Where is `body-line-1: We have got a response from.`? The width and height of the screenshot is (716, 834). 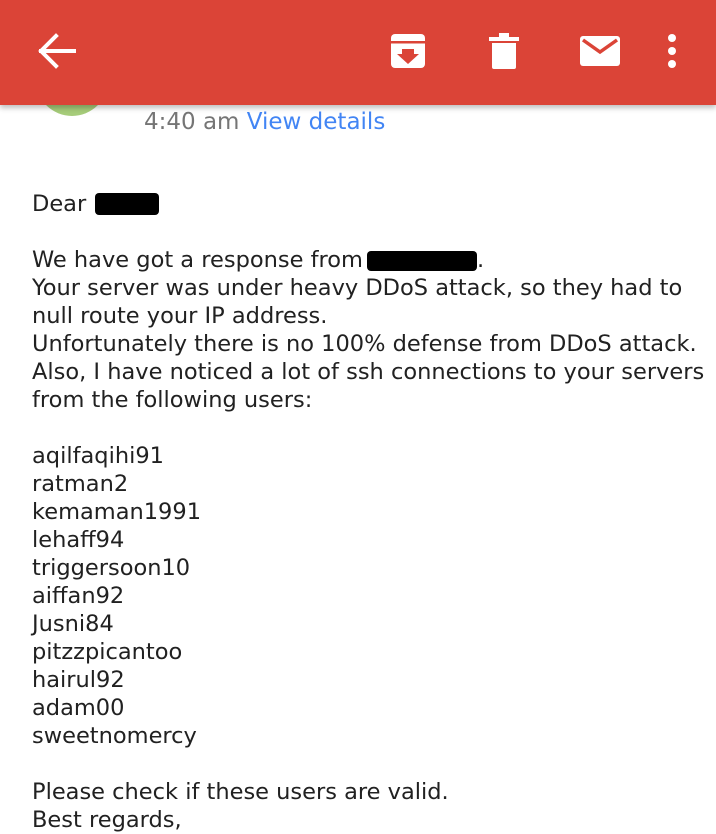
body-line-1: We have got a response from. is located at coordinates (362, 260).